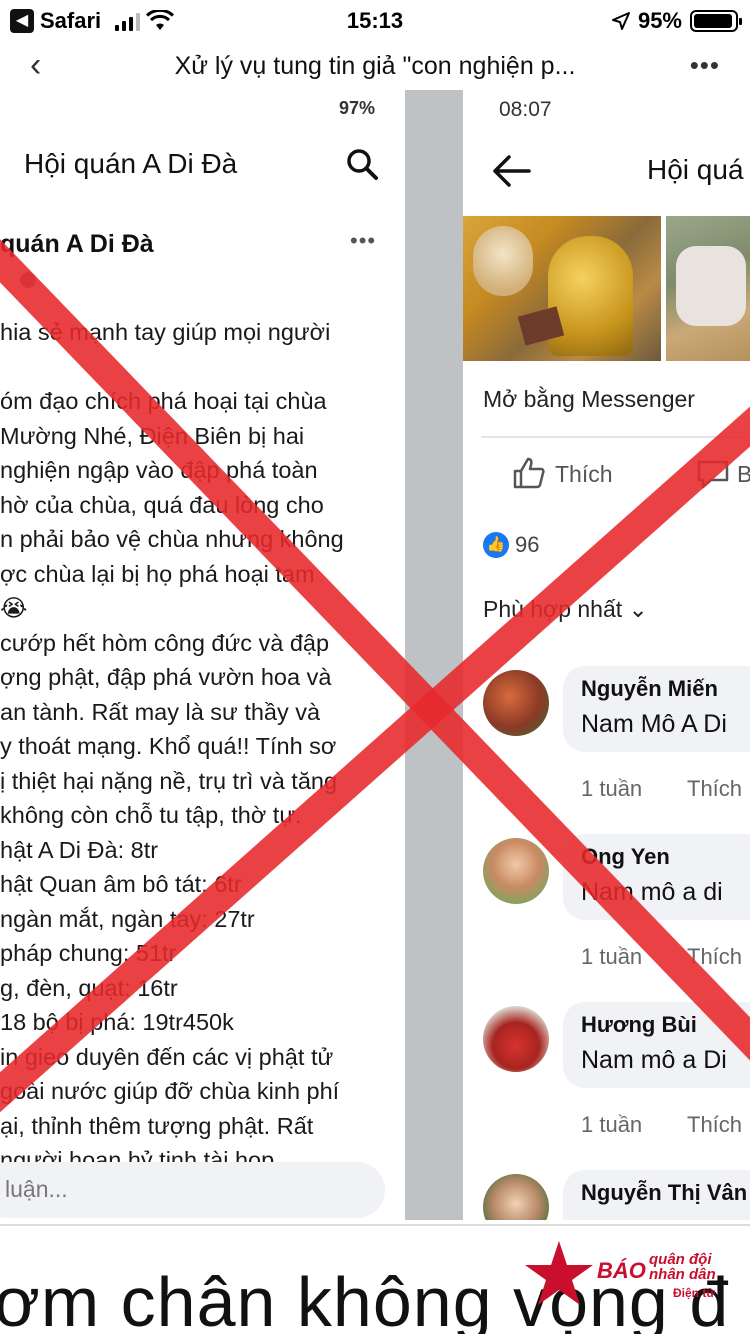  I want to click on comment-item: Nguyễn Thị Vân, so click(606, 1195).